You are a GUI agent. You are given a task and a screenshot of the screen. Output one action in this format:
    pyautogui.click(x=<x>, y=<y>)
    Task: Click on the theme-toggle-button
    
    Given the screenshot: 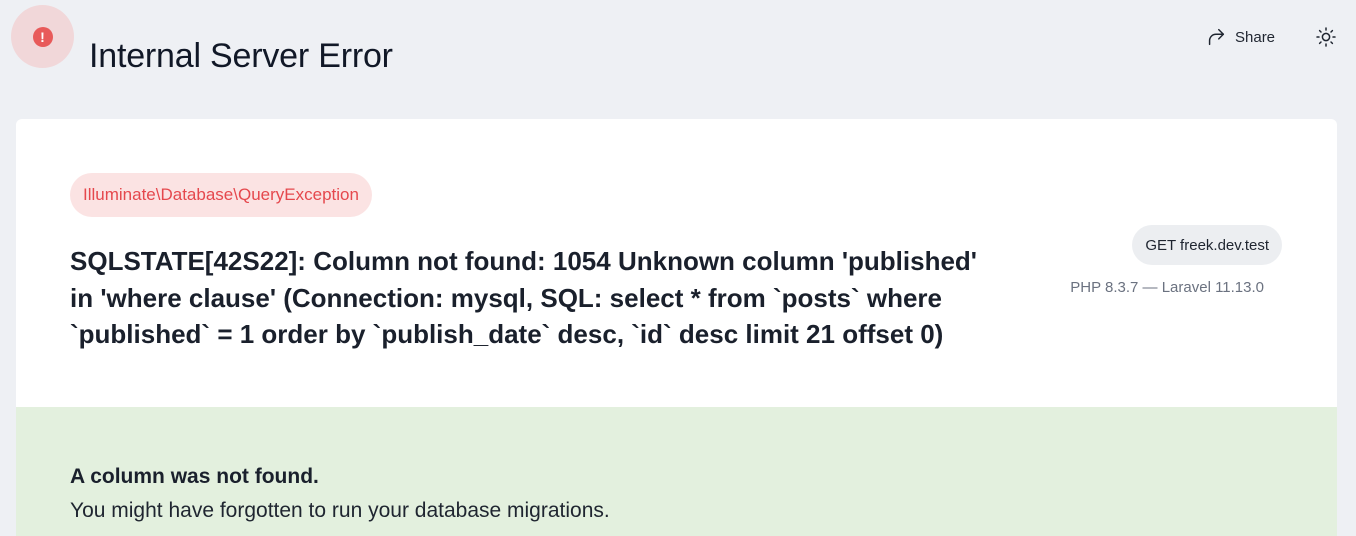 What is the action you would take?
    pyautogui.click(x=1326, y=37)
    